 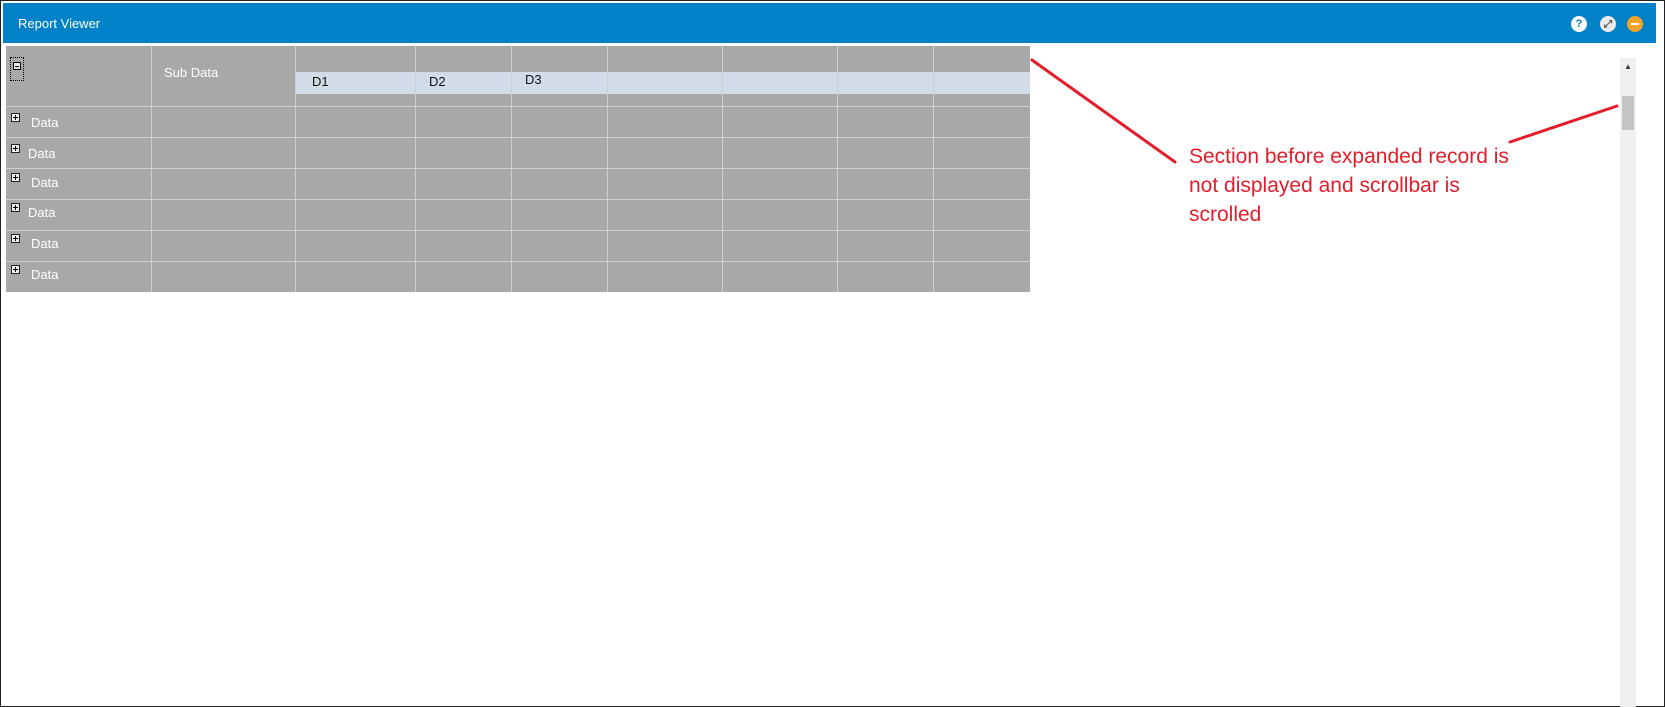 I want to click on annotation-arrow-grid, so click(x=1103, y=111).